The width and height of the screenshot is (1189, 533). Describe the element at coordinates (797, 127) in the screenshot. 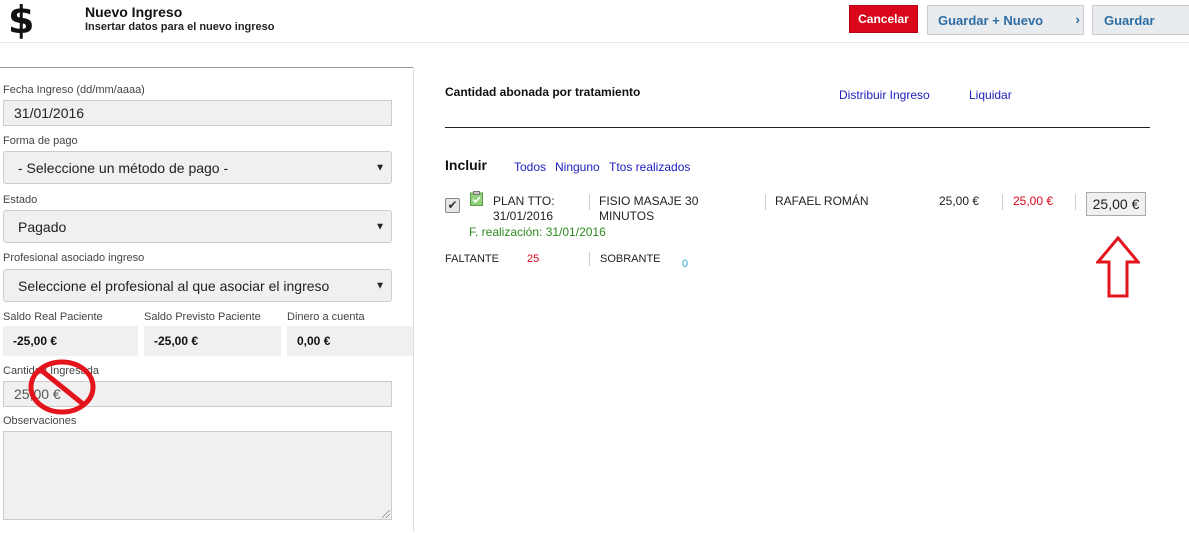

I see `divider` at that location.